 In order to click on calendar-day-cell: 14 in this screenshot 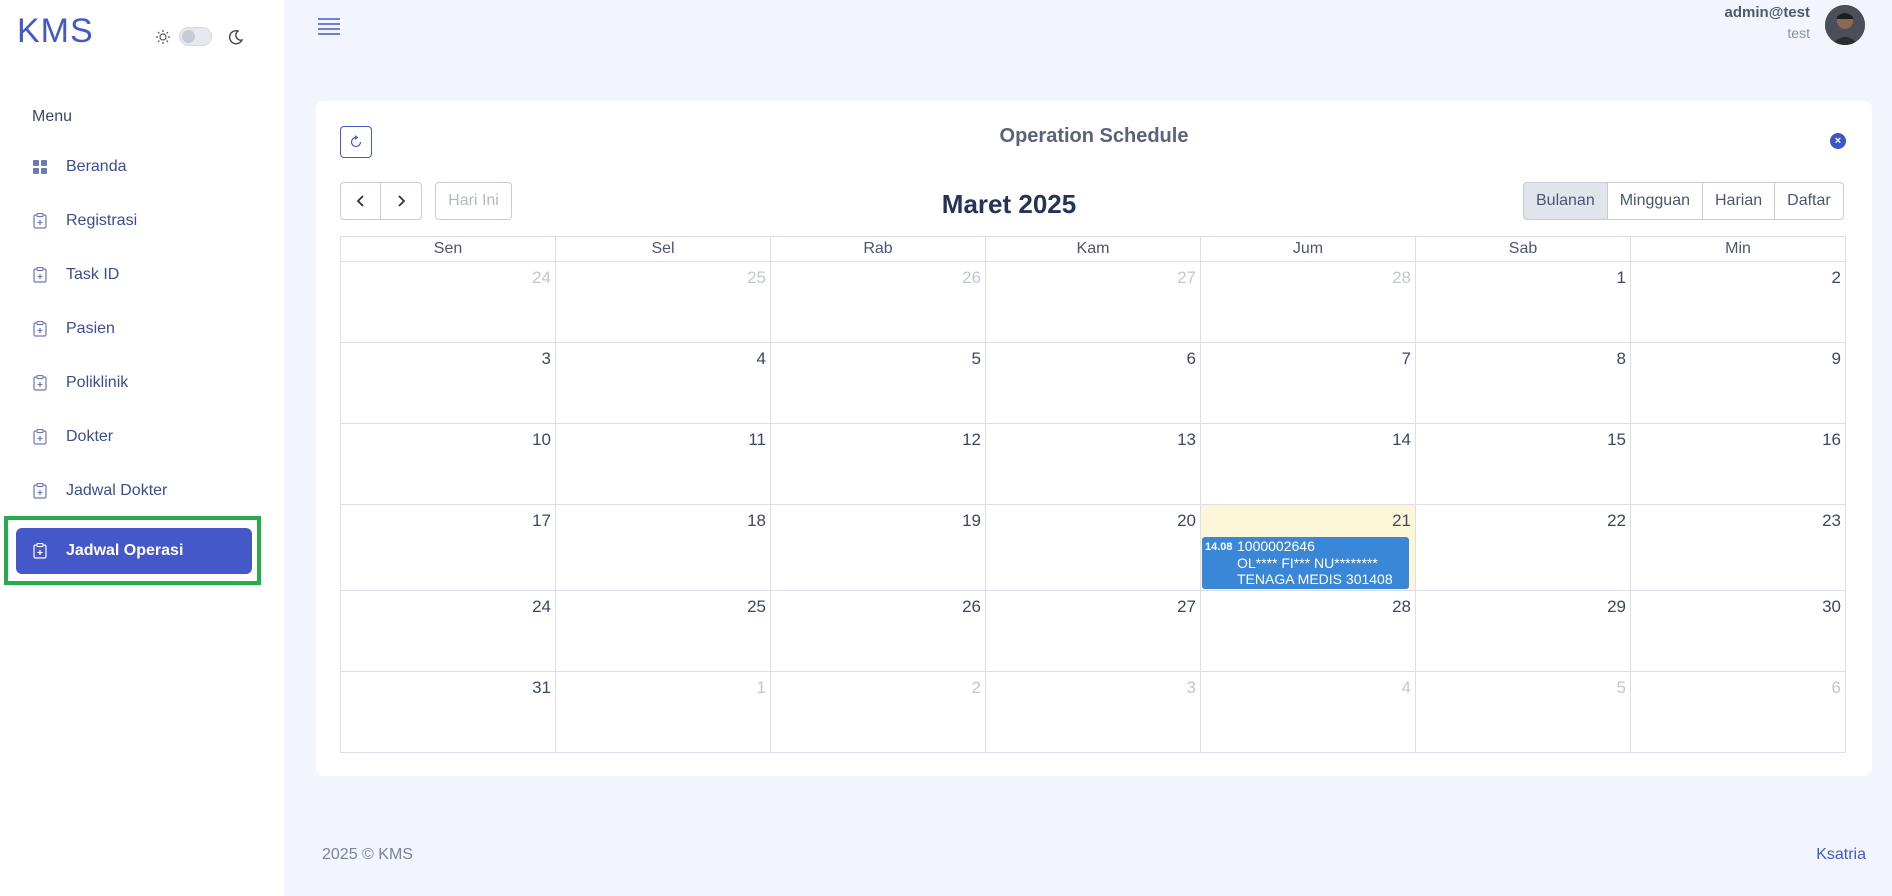, I will do `click(1307, 464)`.